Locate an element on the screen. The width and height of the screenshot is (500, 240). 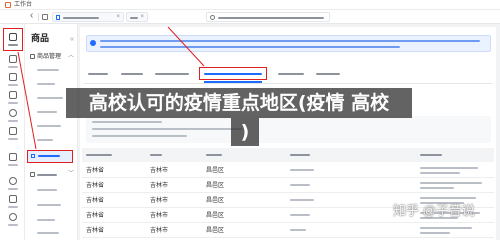
megaphone-icon is located at coordinates (13, 157).